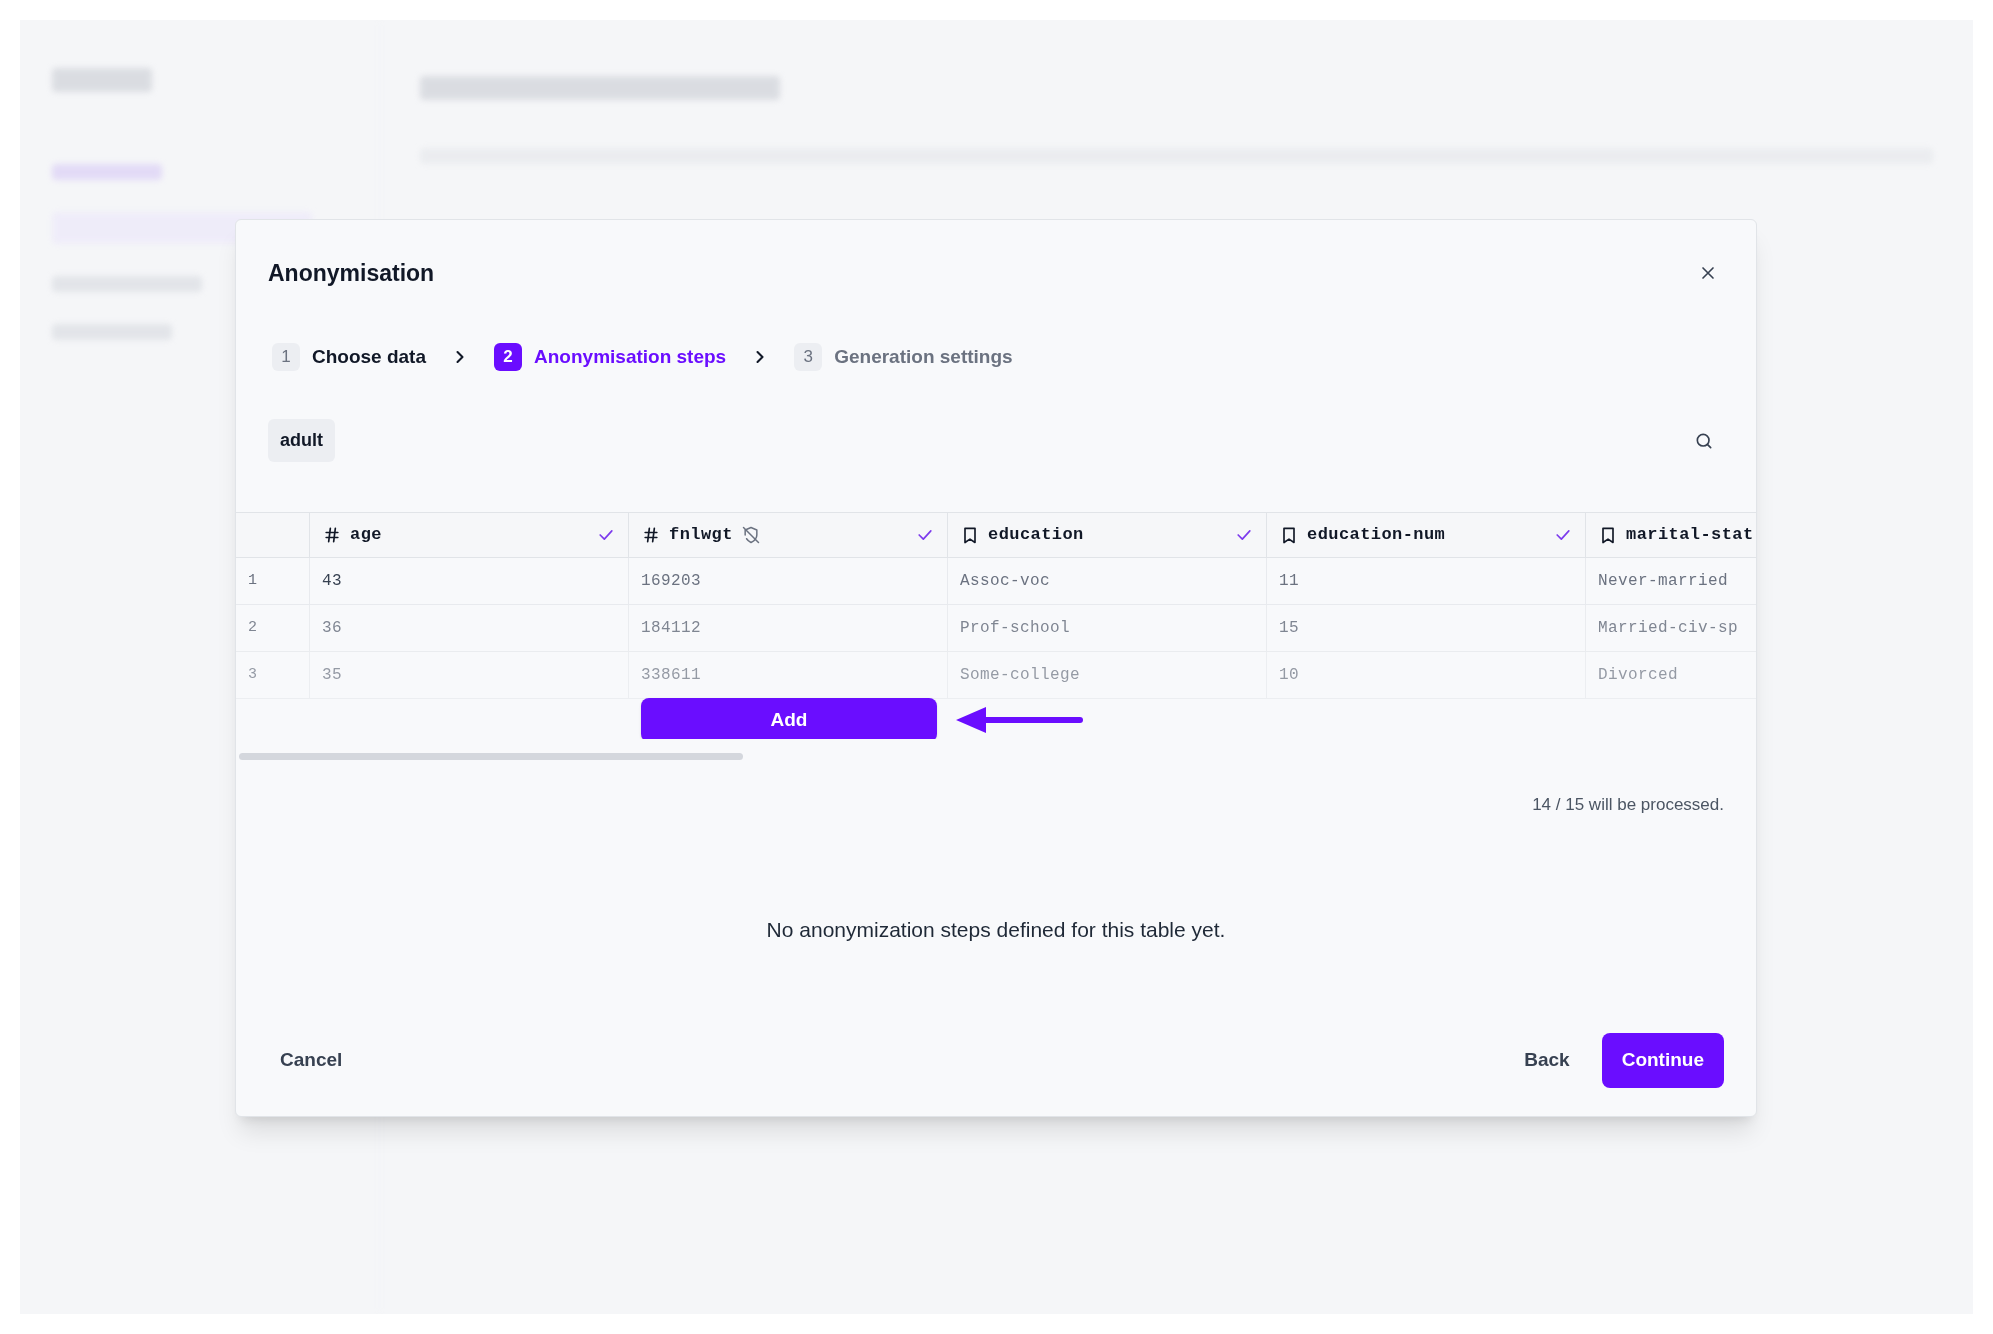 The width and height of the screenshot is (1993, 1334). I want to click on table-cell-text: Divorced, so click(1638, 675).